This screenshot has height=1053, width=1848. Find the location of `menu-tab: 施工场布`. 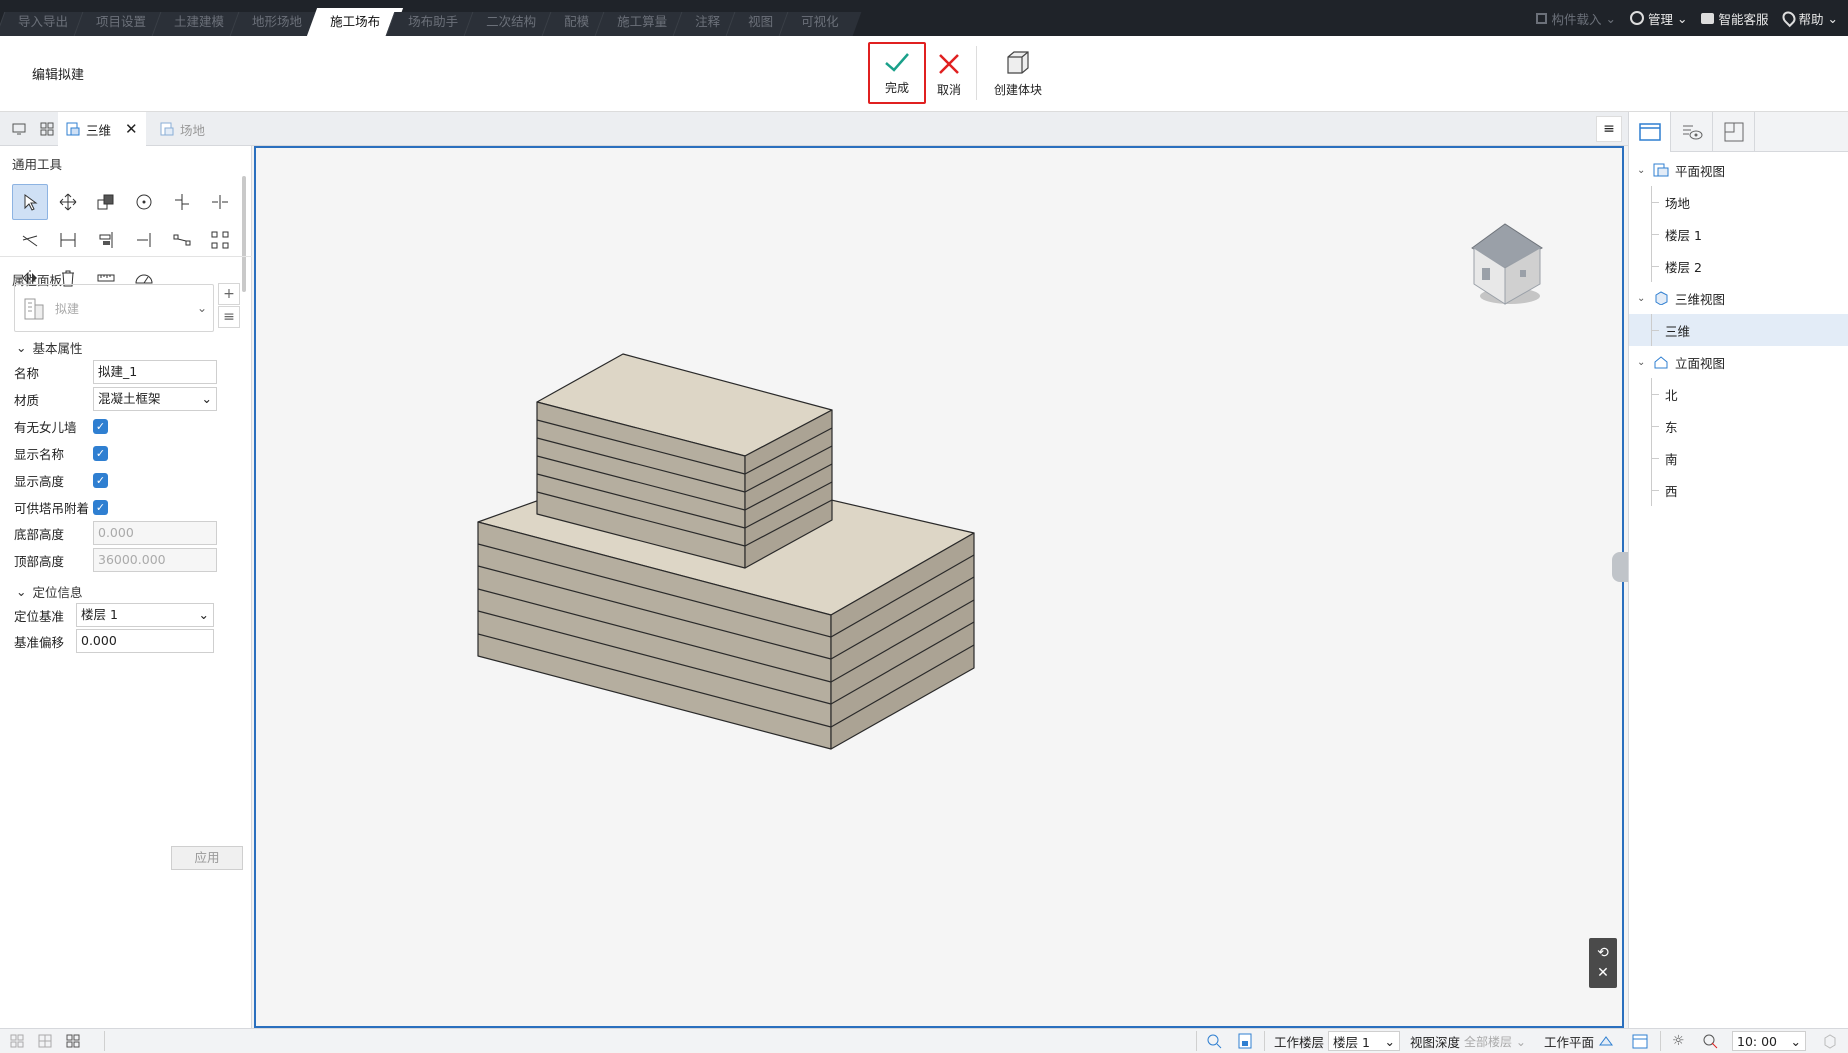

menu-tab: 施工场布 is located at coordinates (355, 22).